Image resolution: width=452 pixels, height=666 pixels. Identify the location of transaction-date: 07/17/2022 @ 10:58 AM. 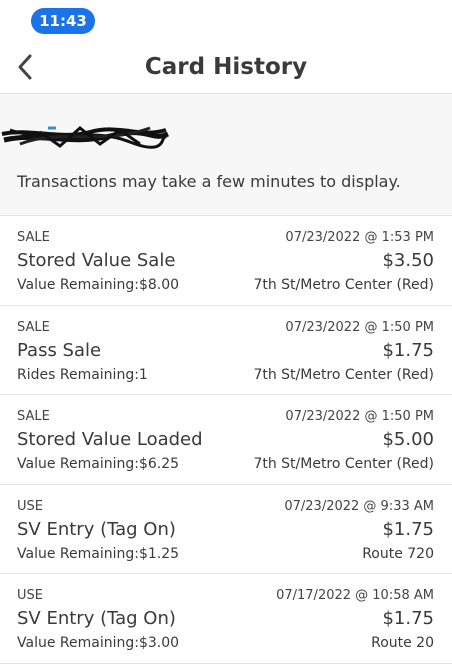
(355, 595).